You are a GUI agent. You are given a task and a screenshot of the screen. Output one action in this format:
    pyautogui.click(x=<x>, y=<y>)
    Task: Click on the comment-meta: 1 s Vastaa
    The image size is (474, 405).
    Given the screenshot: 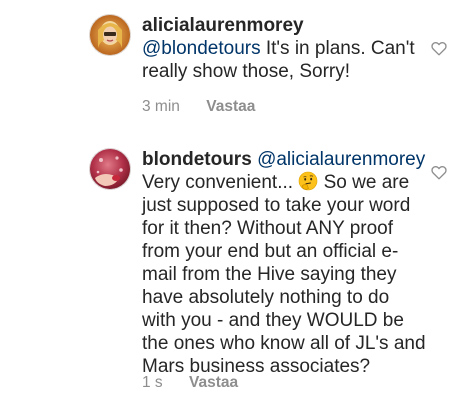 What is the action you would take?
    pyautogui.click(x=190, y=383)
    